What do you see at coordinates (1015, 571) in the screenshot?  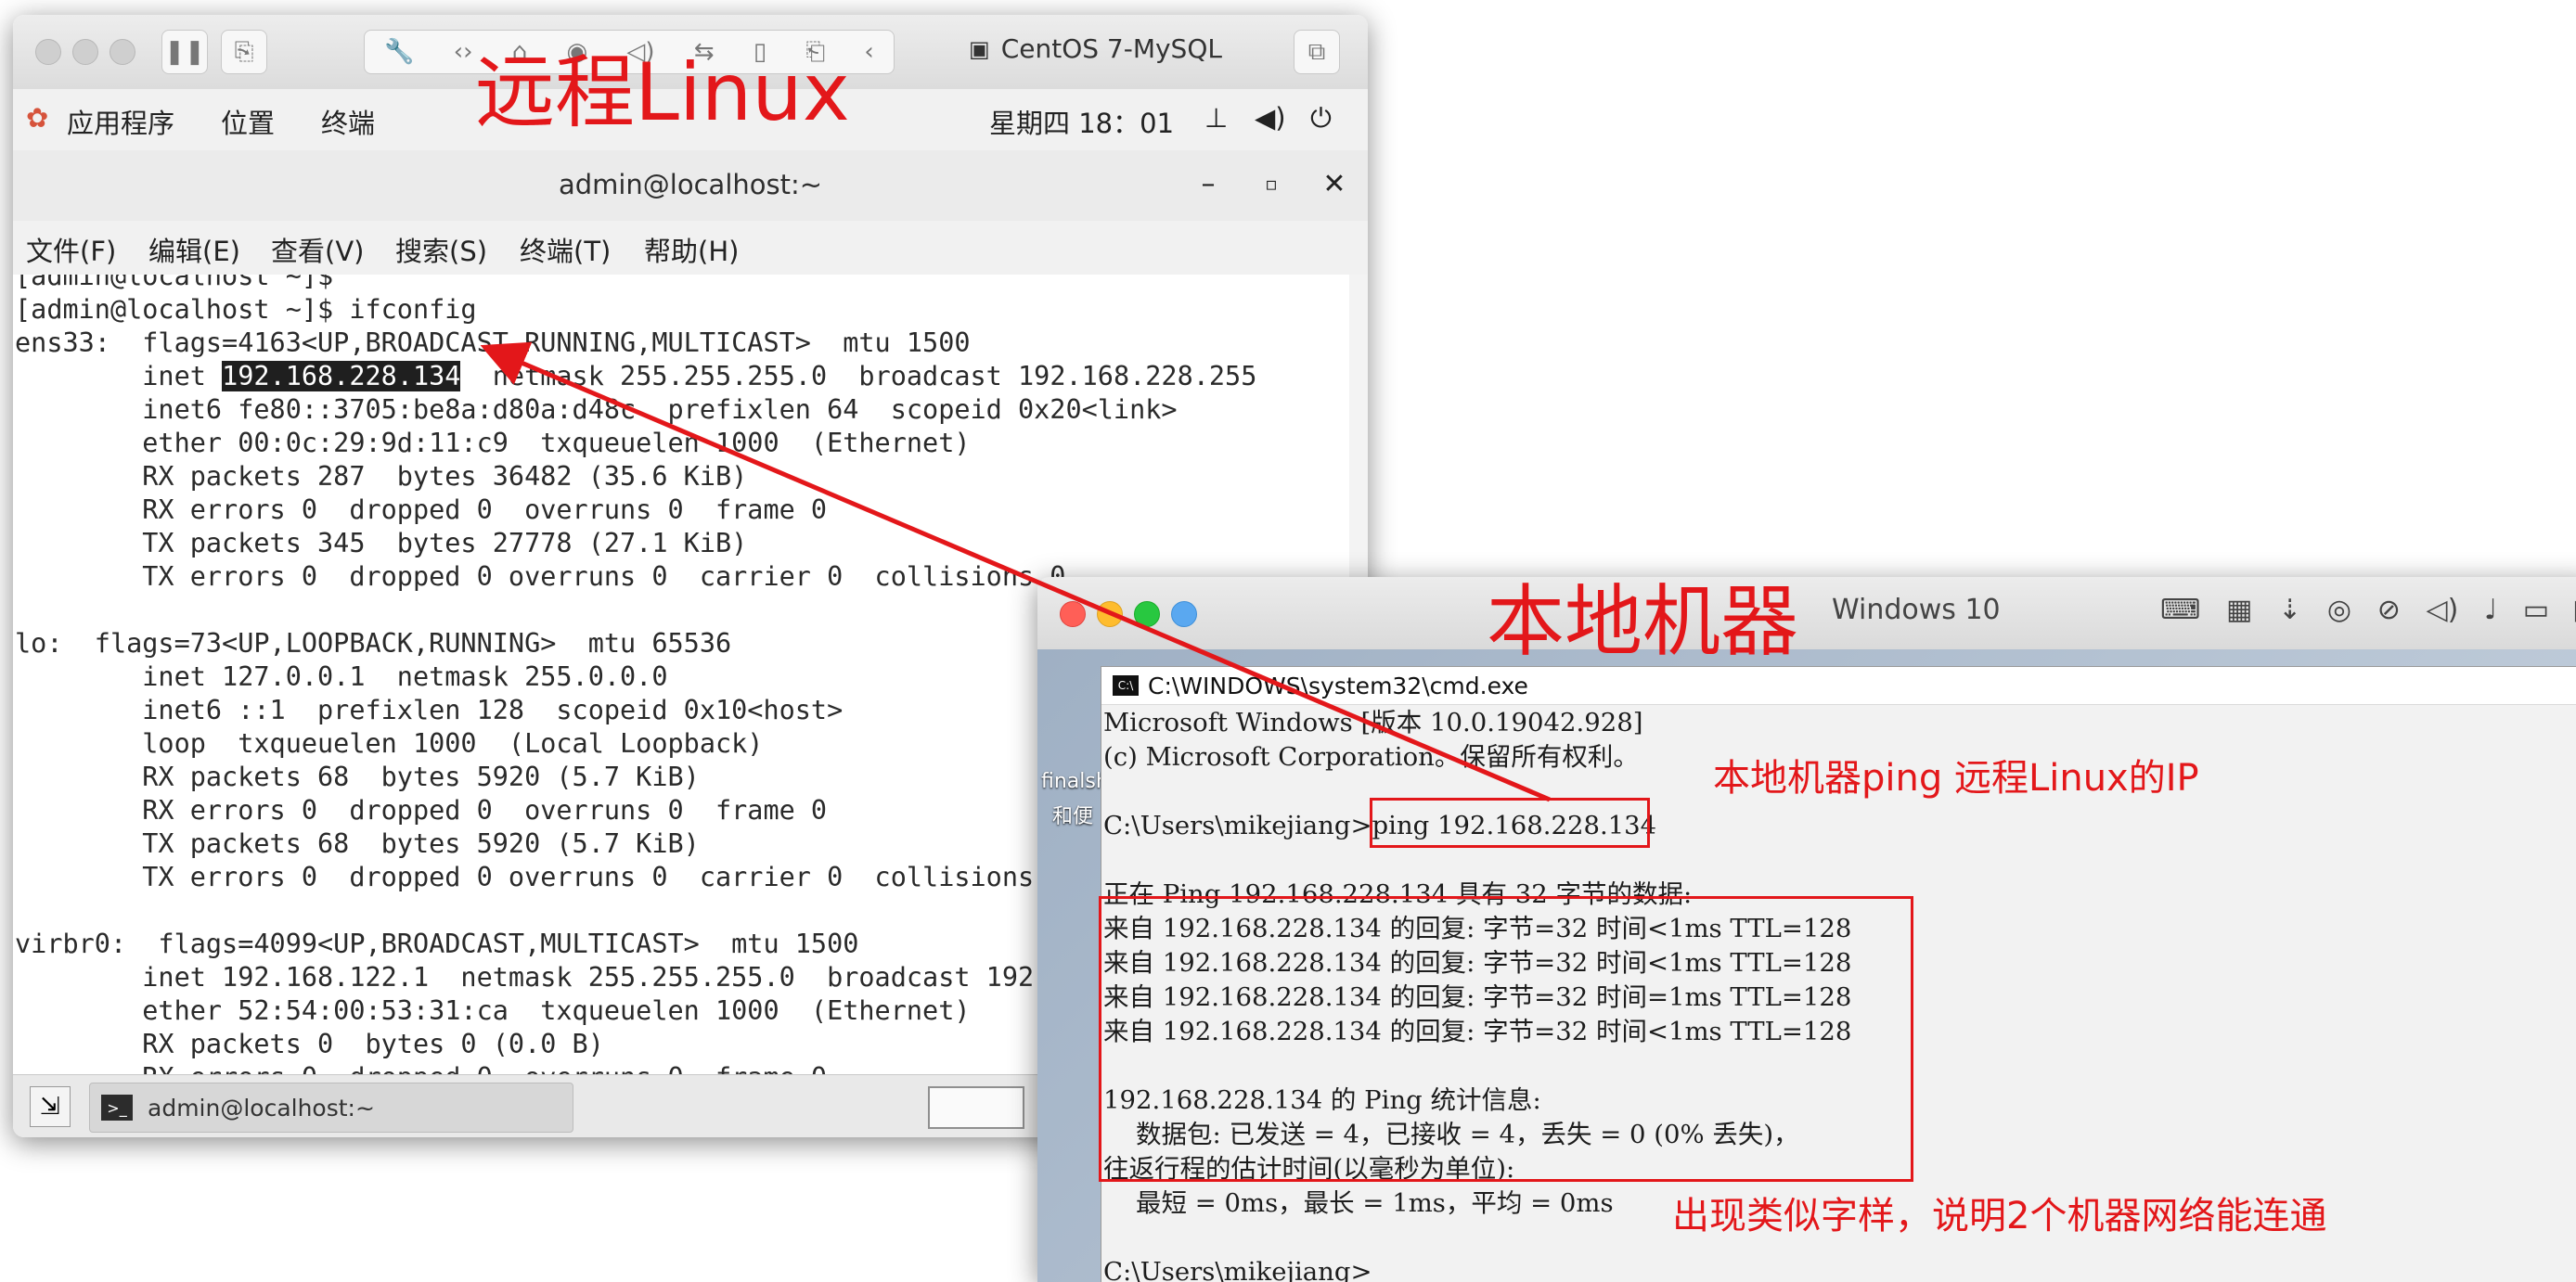 I see `annotation-arrow` at bounding box center [1015, 571].